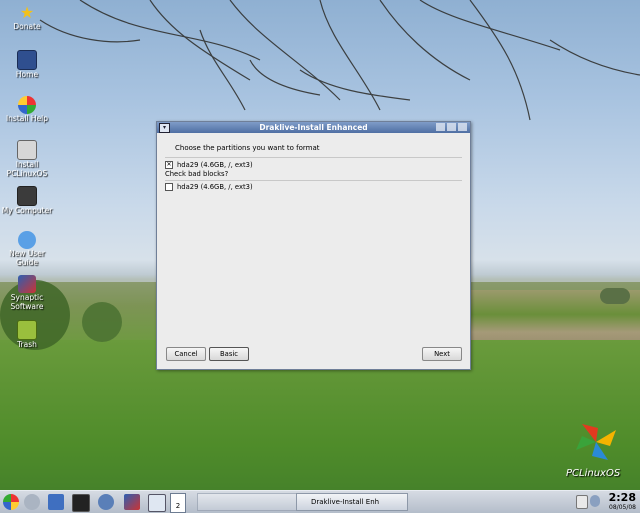 The height and width of the screenshot is (518, 640). What do you see at coordinates (178, 503) in the screenshot?
I see `desktop-pager: 2` at bounding box center [178, 503].